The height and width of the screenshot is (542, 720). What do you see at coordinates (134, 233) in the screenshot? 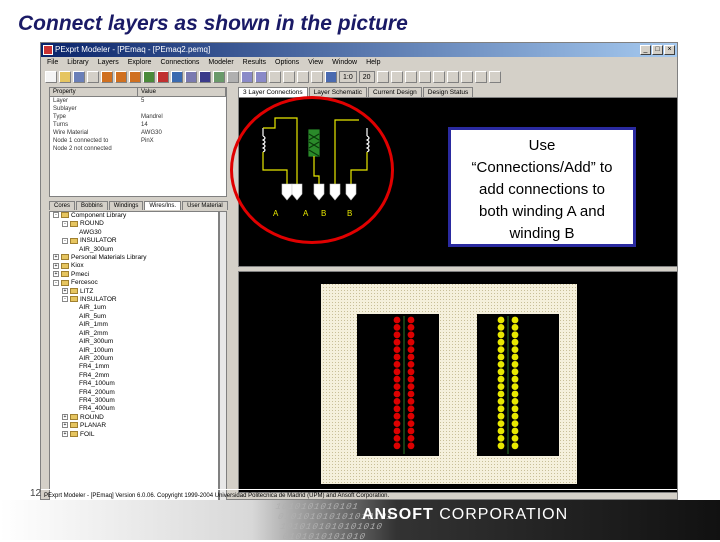
I see `tree-item: AWG30` at bounding box center [134, 233].